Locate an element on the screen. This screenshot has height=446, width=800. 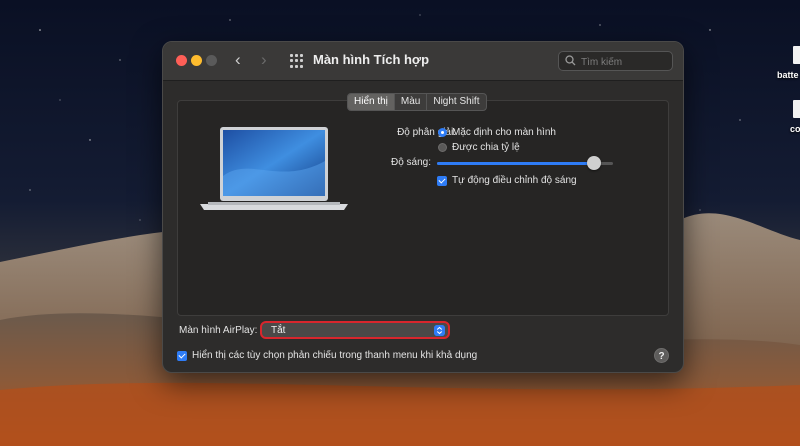
radio-selected-icon is located at coordinates (442, 132).